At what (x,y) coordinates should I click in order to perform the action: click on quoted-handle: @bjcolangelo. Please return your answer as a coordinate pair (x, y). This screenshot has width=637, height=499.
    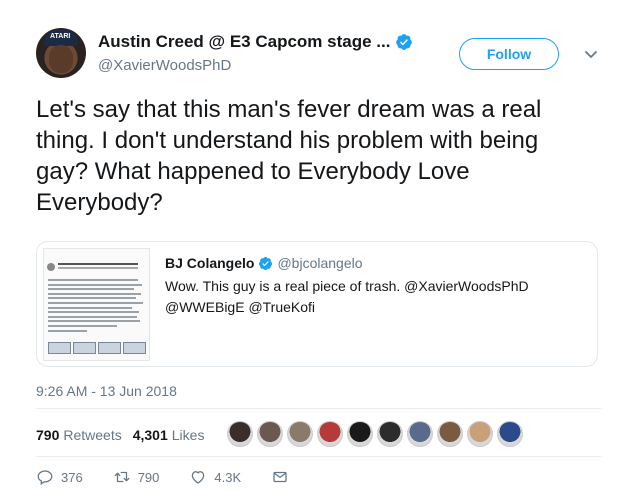
    Looking at the image, I should click on (319, 263).